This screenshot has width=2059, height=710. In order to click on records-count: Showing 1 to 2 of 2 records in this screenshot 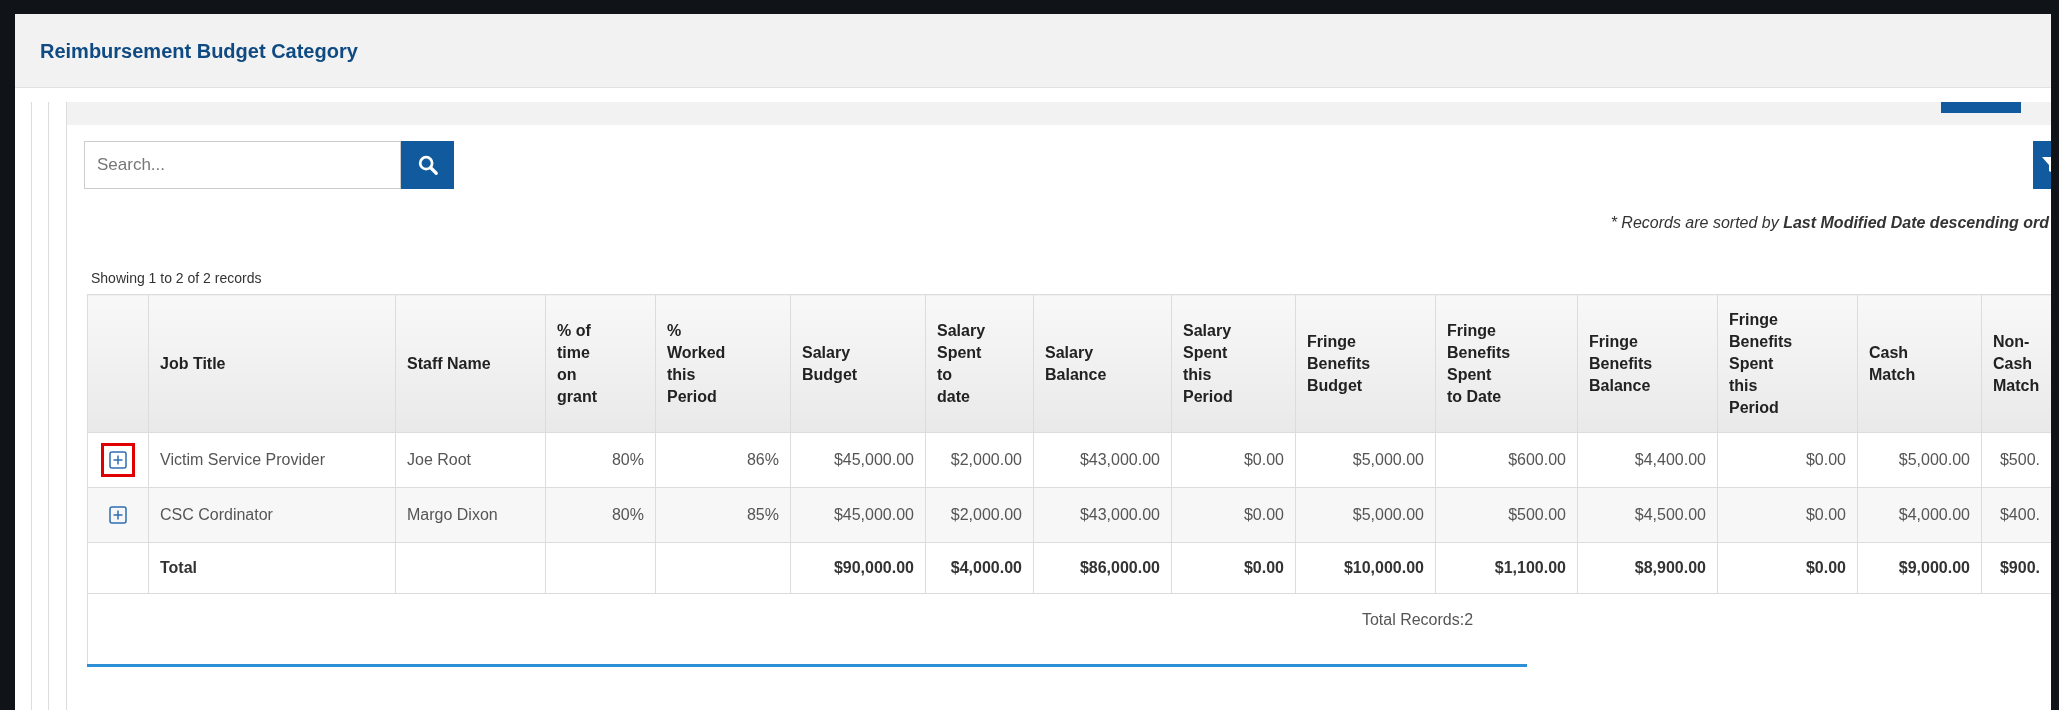, I will do `click(176, 278)`.